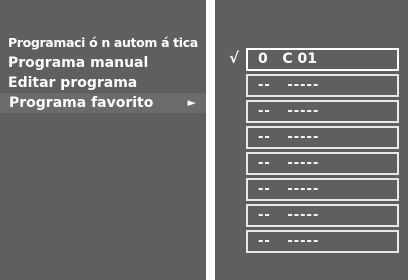 This screenshot has height=280, width=408. What do you see at coordinates (78, 63) in the screenshot?
I see `menu-item-label: Programa manual` at bounding box center [78, 63].